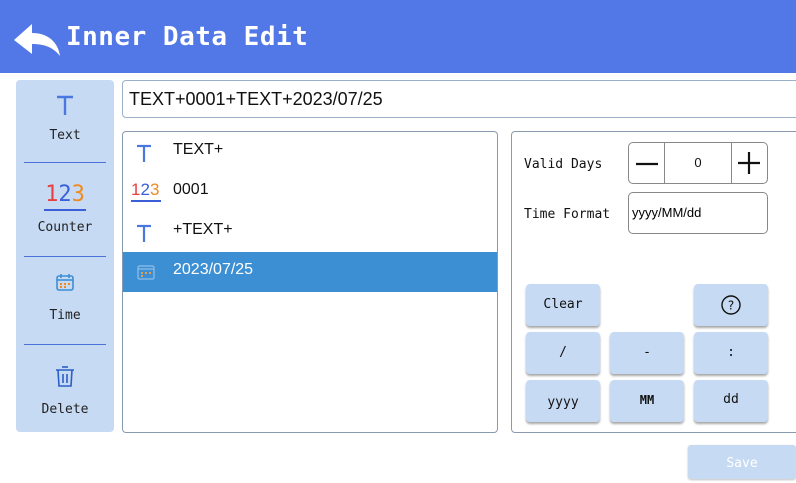  Describe the element at coordinates (563, 401) in the screenshot. I see `yyyy-key: yyyy` at that location.